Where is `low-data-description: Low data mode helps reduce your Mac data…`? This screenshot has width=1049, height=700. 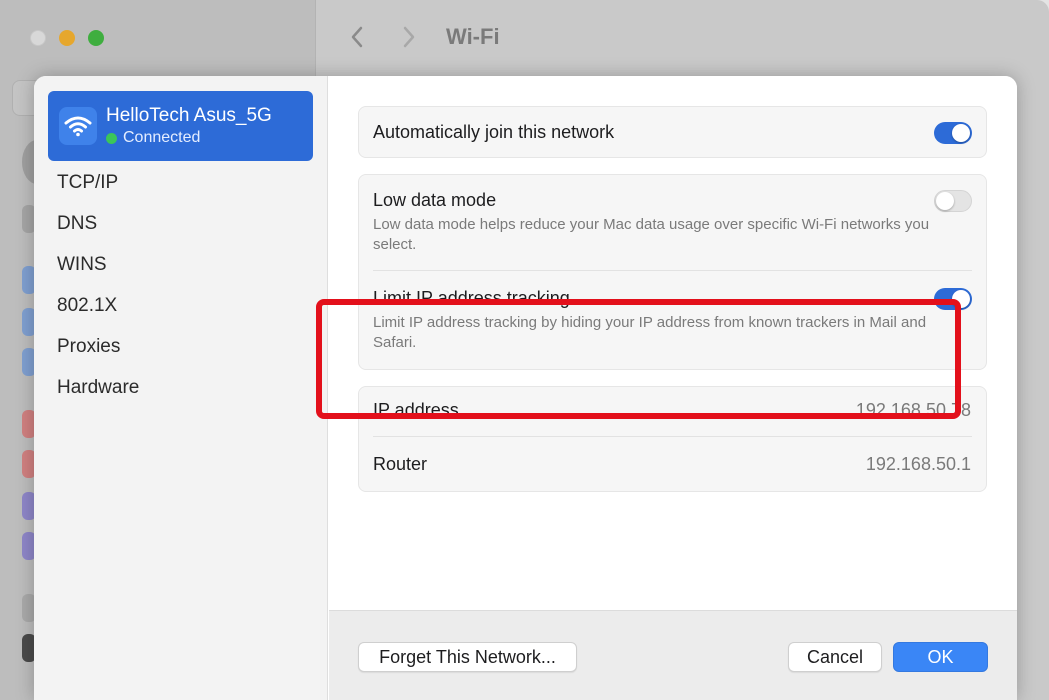 low-data-description: Low data mode helps reduce your Mac data… is located at coordinates (651, 234).